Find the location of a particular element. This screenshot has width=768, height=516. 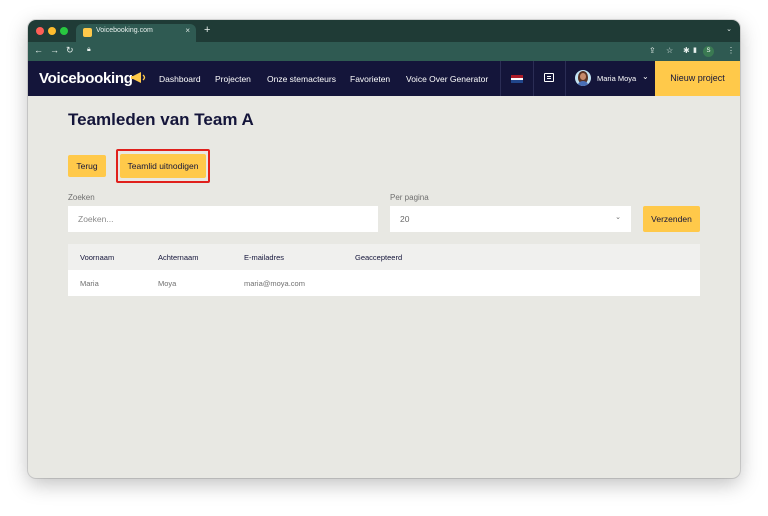

column-header-geaccepteerd: Geaccepteerd is located at coordinates (379, 257).